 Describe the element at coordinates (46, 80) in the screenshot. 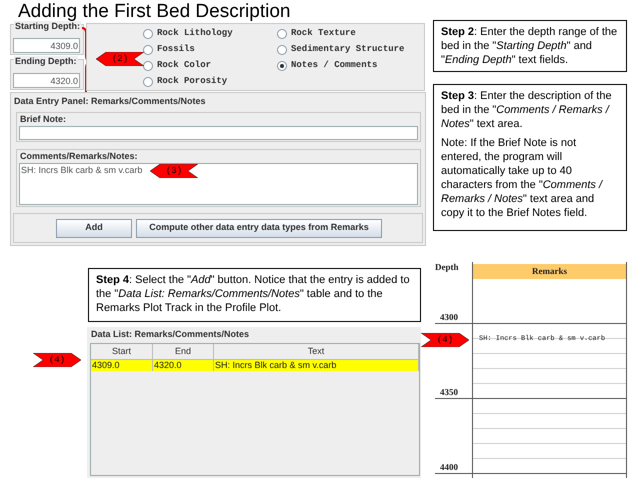

I see `depth-field: 4320.0` at that location.